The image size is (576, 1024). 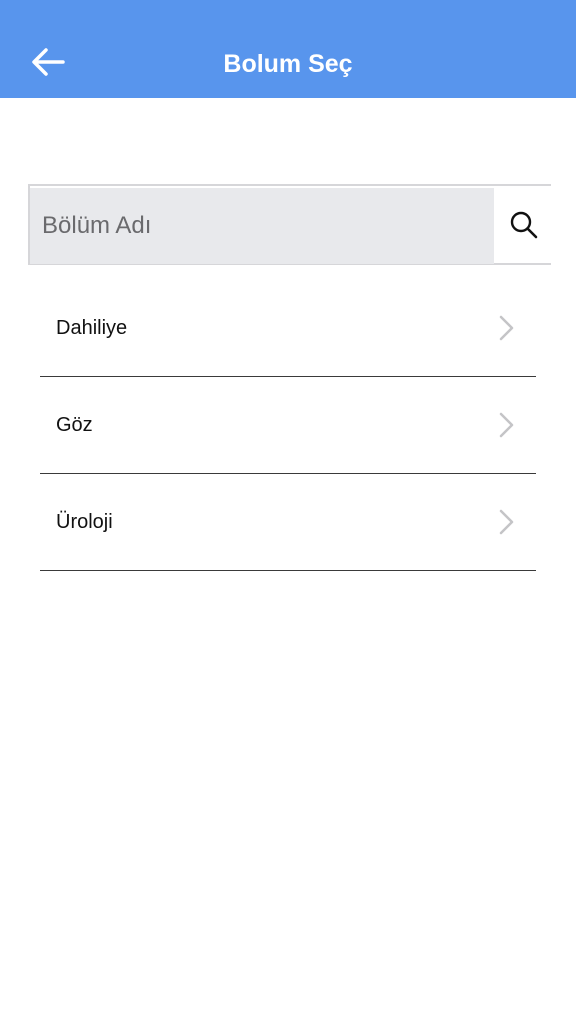 What do you see at coordinates (288, 522) in the screenshot?
I see `department-item-uroloji: Üroloji` at bounding box center [288, 522].